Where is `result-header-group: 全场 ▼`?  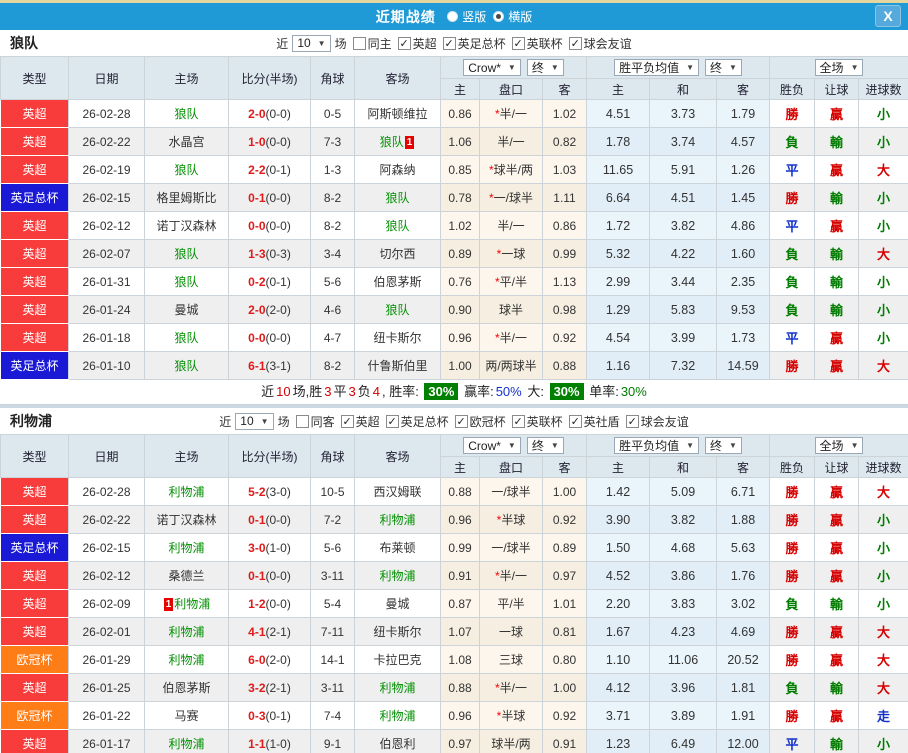 result-header-group: 全场 ▼ is located at coordinates (838, 445).